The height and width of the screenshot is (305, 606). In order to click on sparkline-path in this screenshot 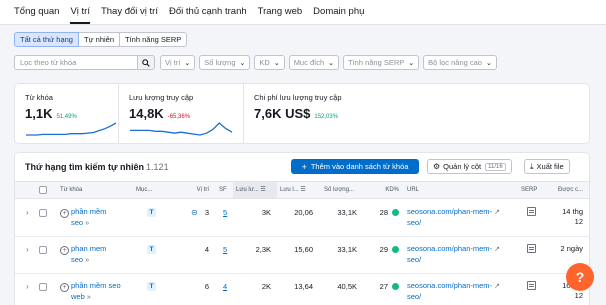, I will do `click(181, 129)`.